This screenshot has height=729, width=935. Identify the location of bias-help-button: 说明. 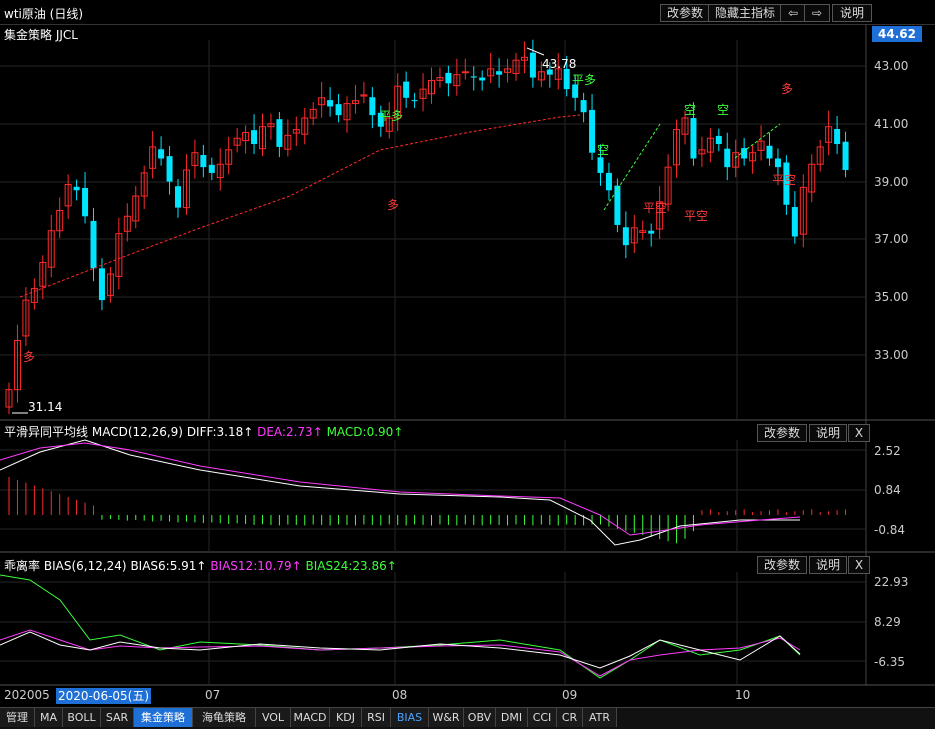
(828, 565).